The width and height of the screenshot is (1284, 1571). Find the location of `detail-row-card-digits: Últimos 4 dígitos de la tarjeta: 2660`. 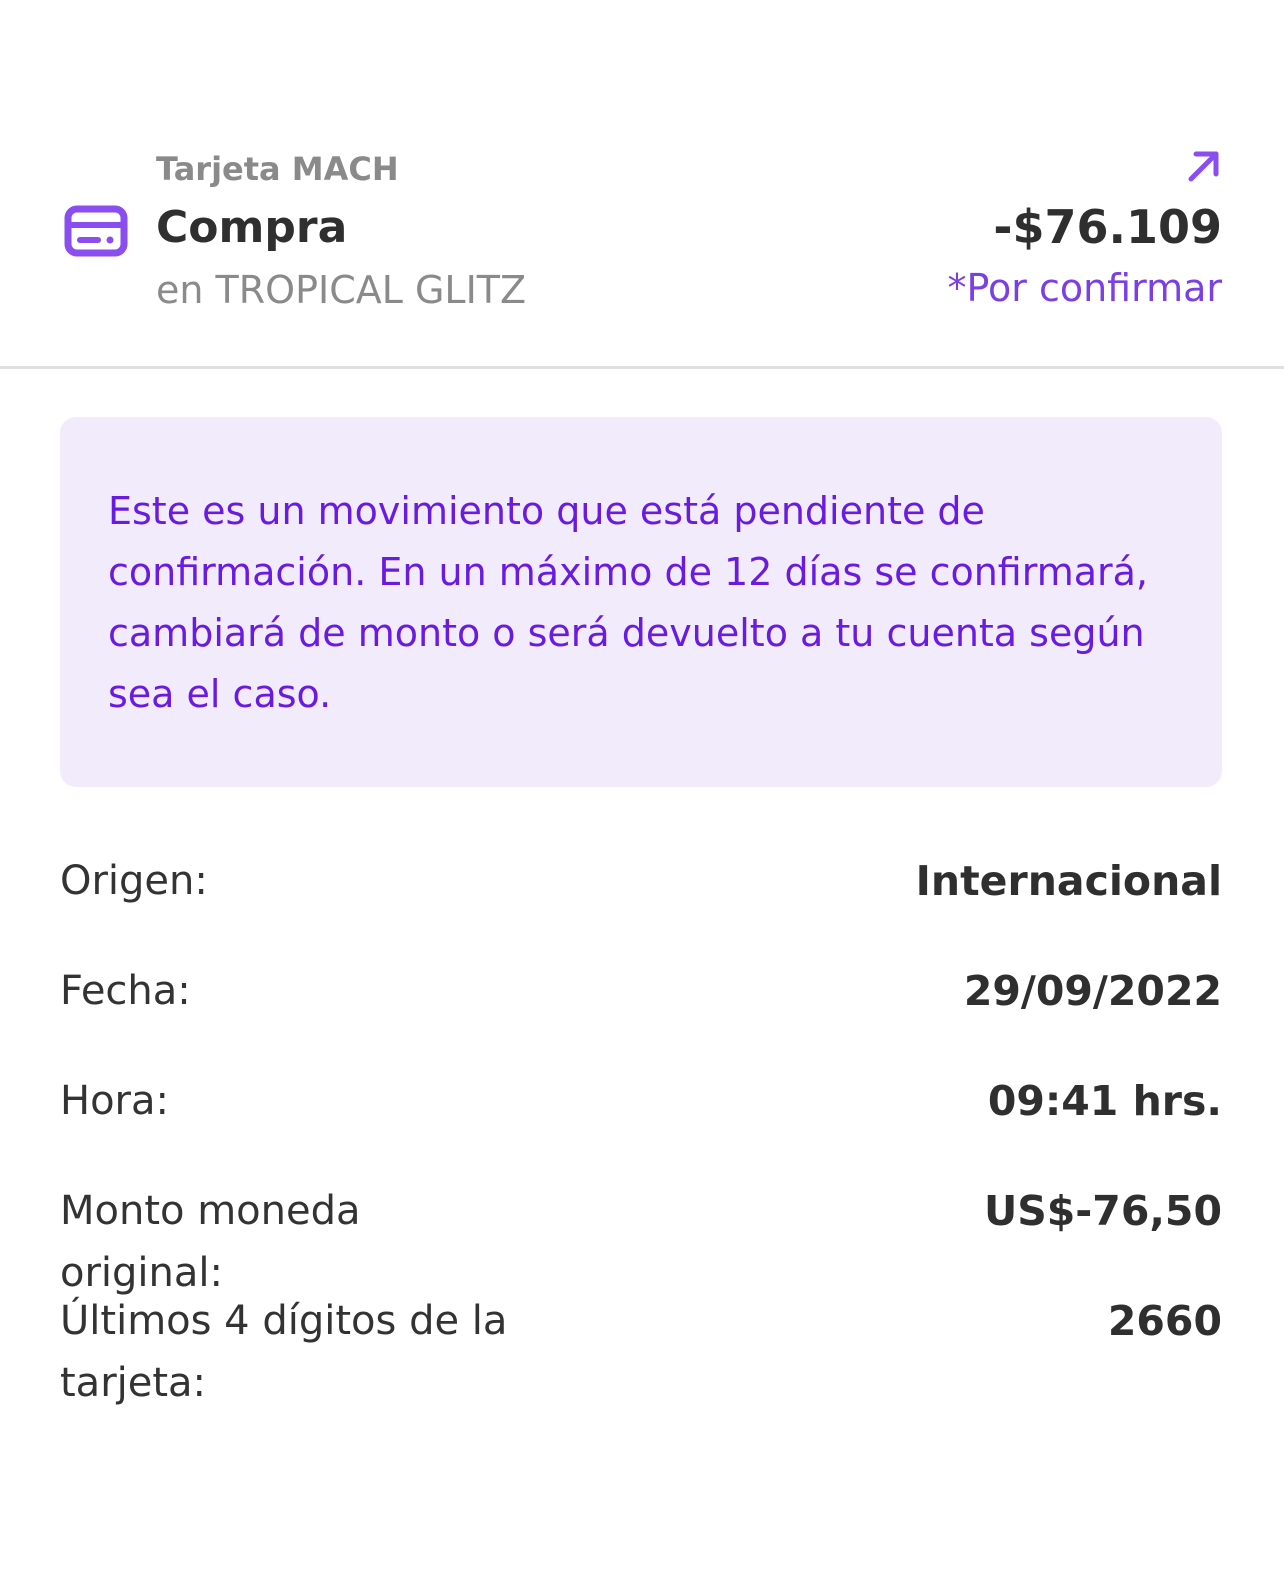

detail-row-card-digits: Últimos 4 dígitos de la tarjeta: 2660 is located at coordinates (641, 1355).